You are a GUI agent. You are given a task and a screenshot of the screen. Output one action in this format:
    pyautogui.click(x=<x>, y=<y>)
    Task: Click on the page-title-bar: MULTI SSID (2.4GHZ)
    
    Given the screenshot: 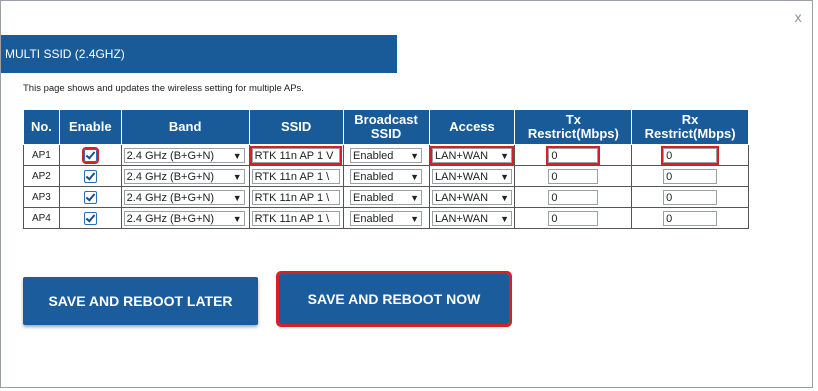 What is the action you would take?
    pyautogui.click(x=199, y=54)
    